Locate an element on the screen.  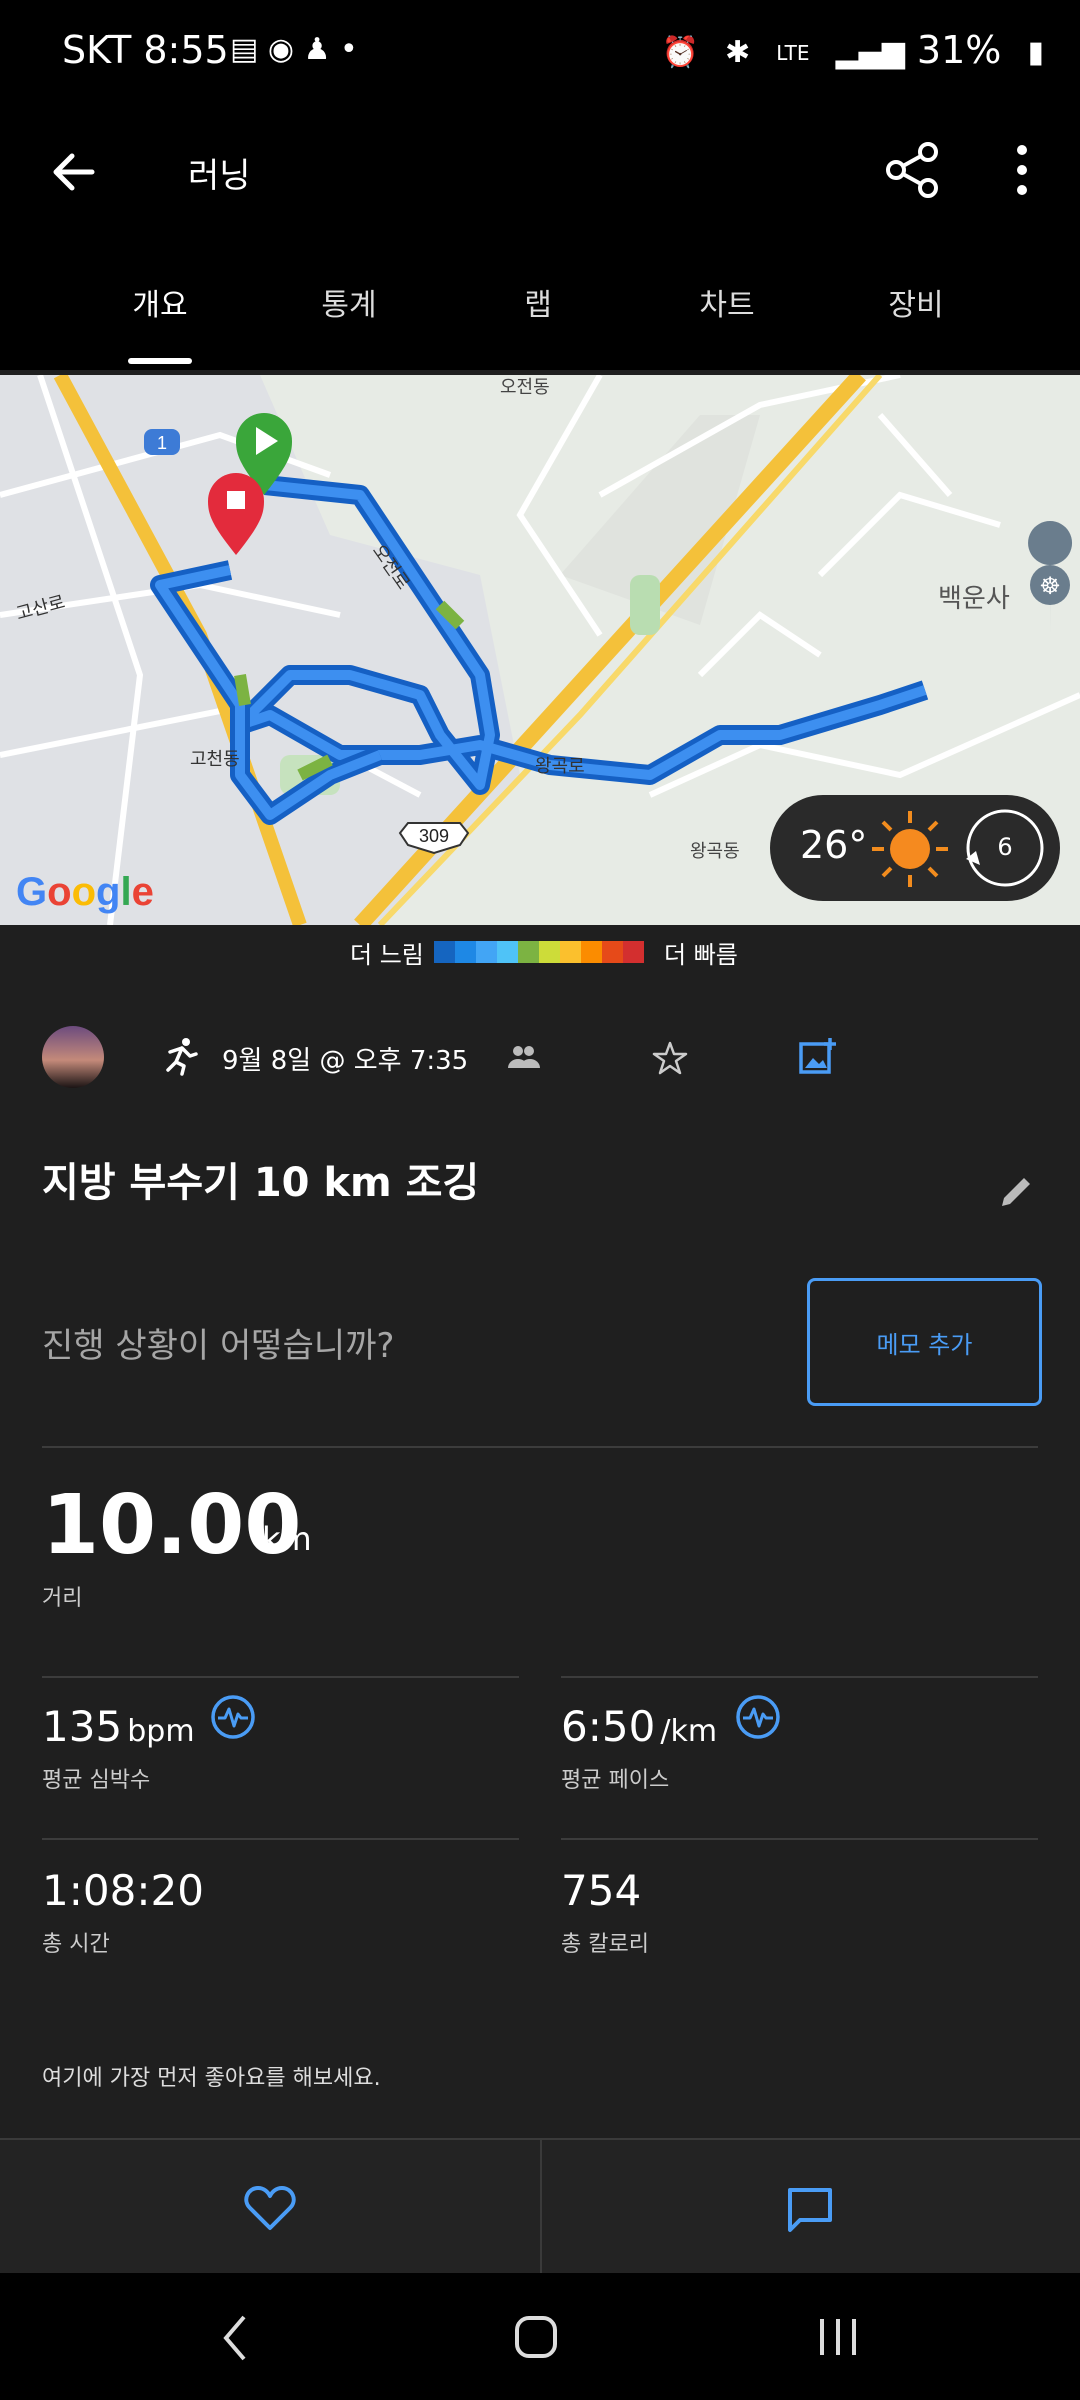
more-options-icon is located at coordinates (1022, 170).